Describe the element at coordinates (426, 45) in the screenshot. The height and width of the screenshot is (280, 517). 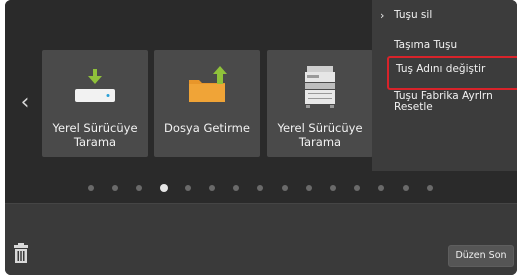
I see `menu-item-label: Taşıma Tuşu` at that location.